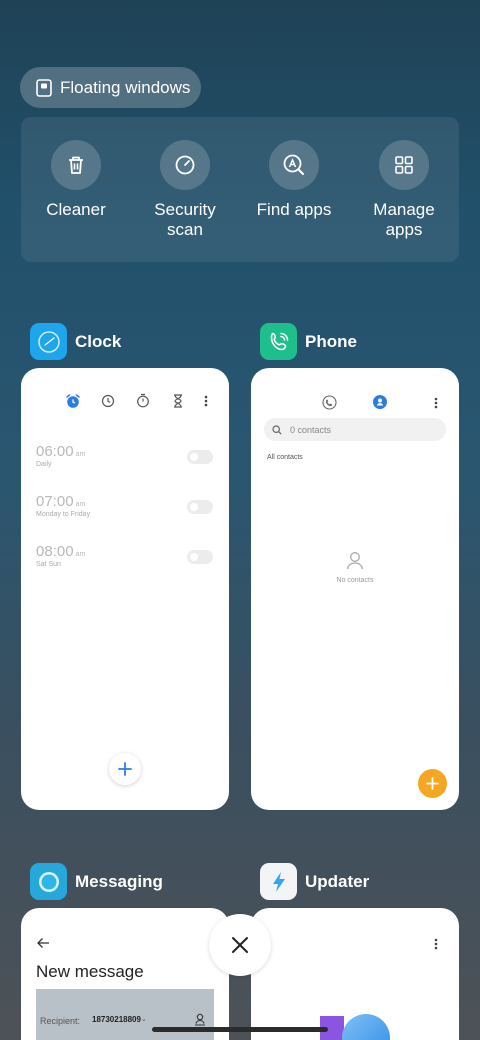  I want to click on no-contacts-text: No contacts, so click(355, 580).